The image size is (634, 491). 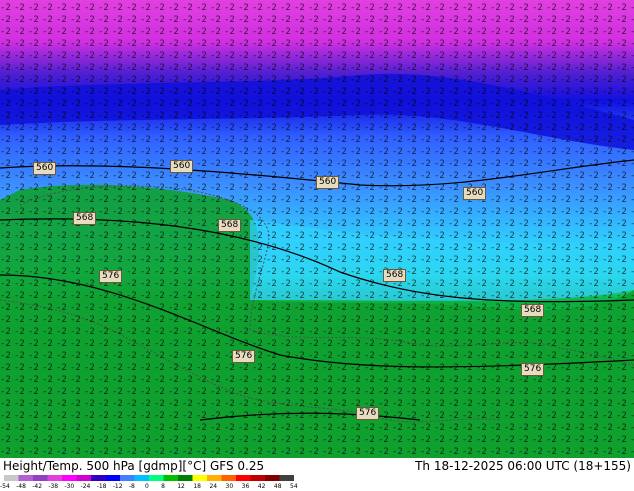 What do you see at coordinates (261, 486) in the screenshot?
I see `colorbar-tick-label: 42` at bounding box center [261, 486].